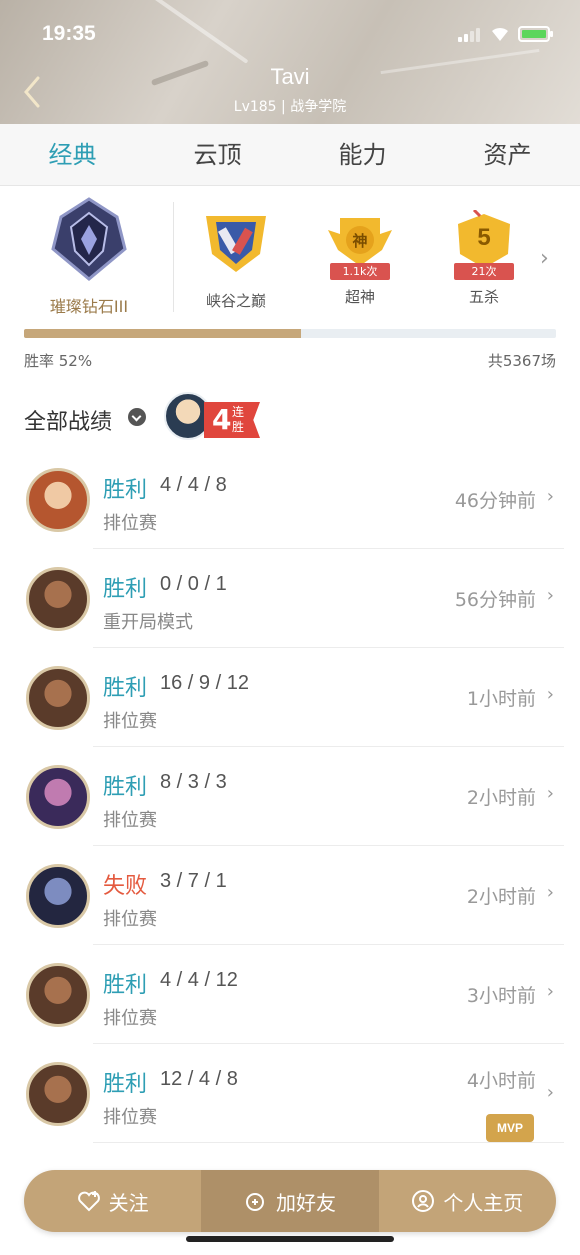 This screenshot has height=1255, width=580. I want to click on badge-label: 超神, so click(359, 297).